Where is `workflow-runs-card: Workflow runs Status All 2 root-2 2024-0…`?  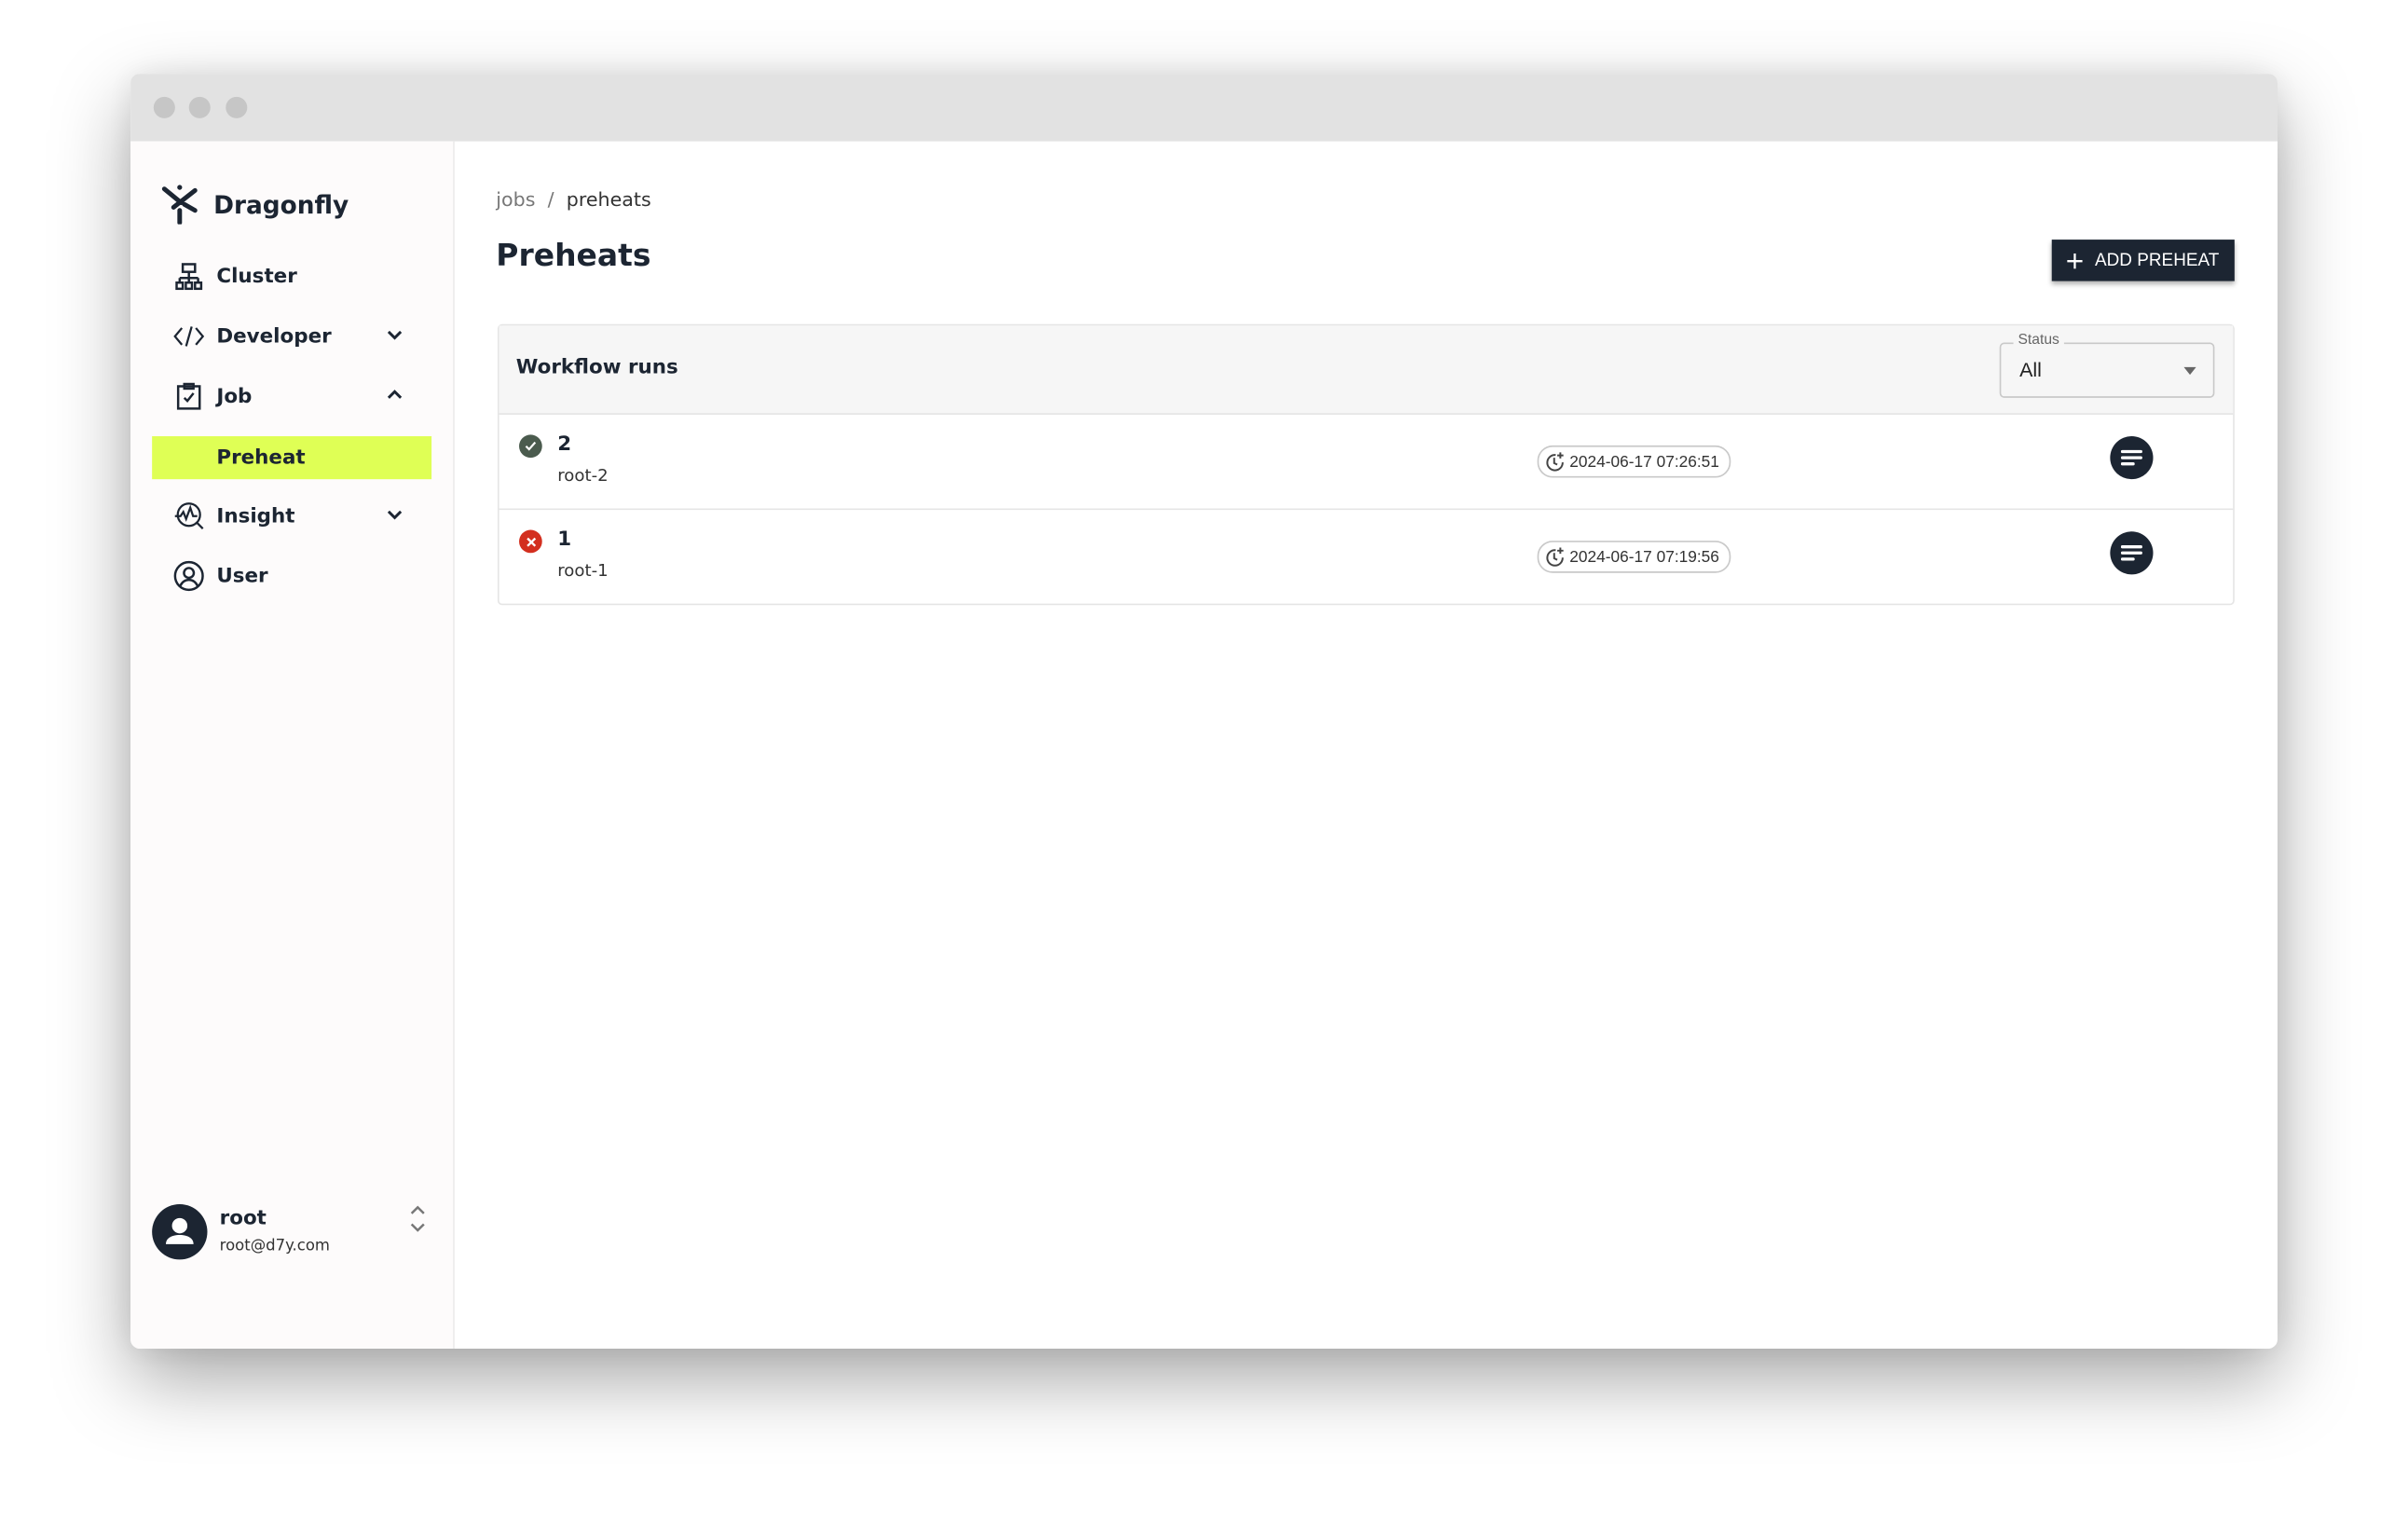
workflow-runs-card: Workflow runs Status All 2 root-2 2024-0… is located at coordinates (1366, 465).